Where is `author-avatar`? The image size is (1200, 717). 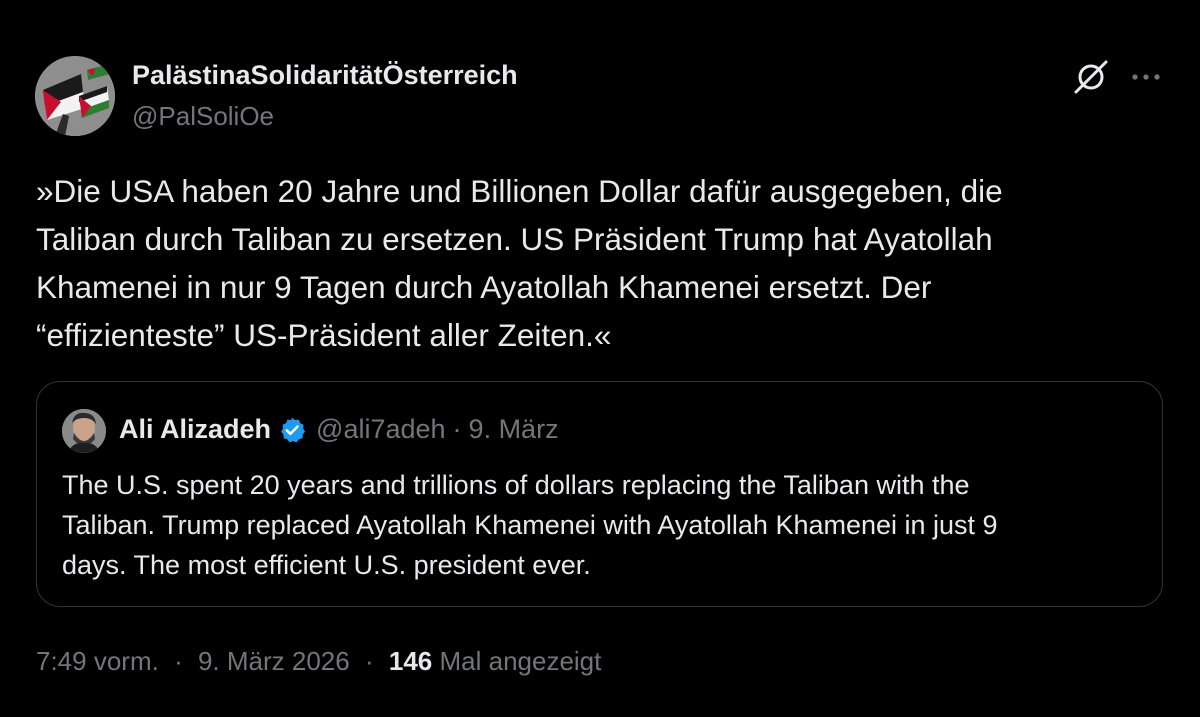 author-avatar is located at coordinates (75, 96).